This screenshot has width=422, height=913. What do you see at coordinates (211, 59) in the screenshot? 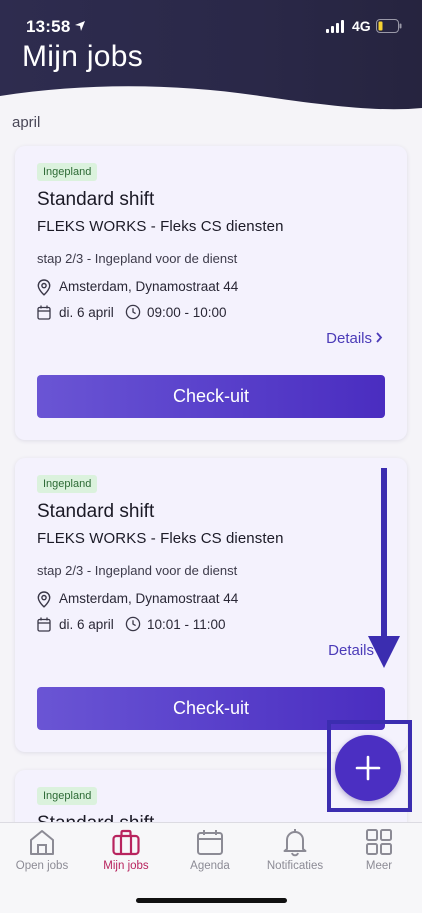
I see `app-header: 13:58 4G Mijn jobs` at bounding box center [211, 59].